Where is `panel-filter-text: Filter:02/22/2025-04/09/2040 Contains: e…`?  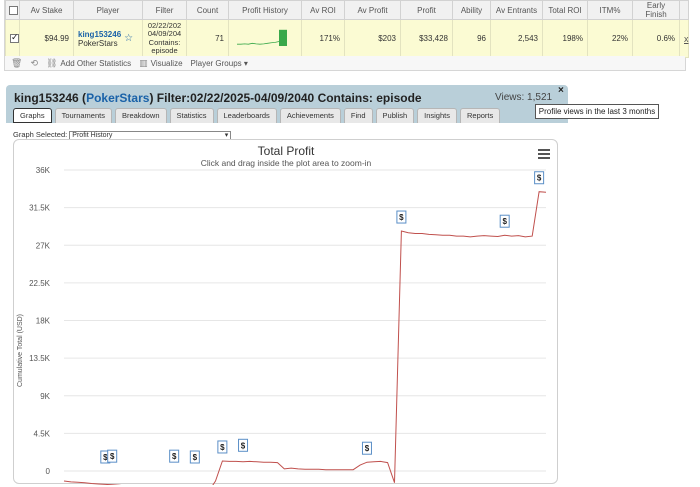
panel-filter-text: Filter:02/22/2025-04/09/2040 Contains: e… is located at coordinates (289, 98).